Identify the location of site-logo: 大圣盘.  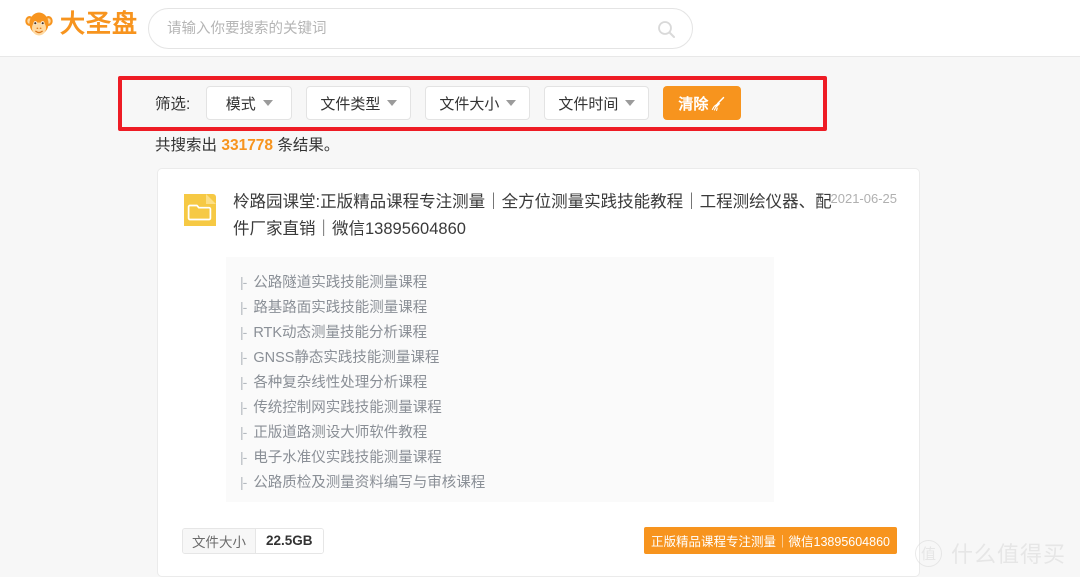
(81, 24).